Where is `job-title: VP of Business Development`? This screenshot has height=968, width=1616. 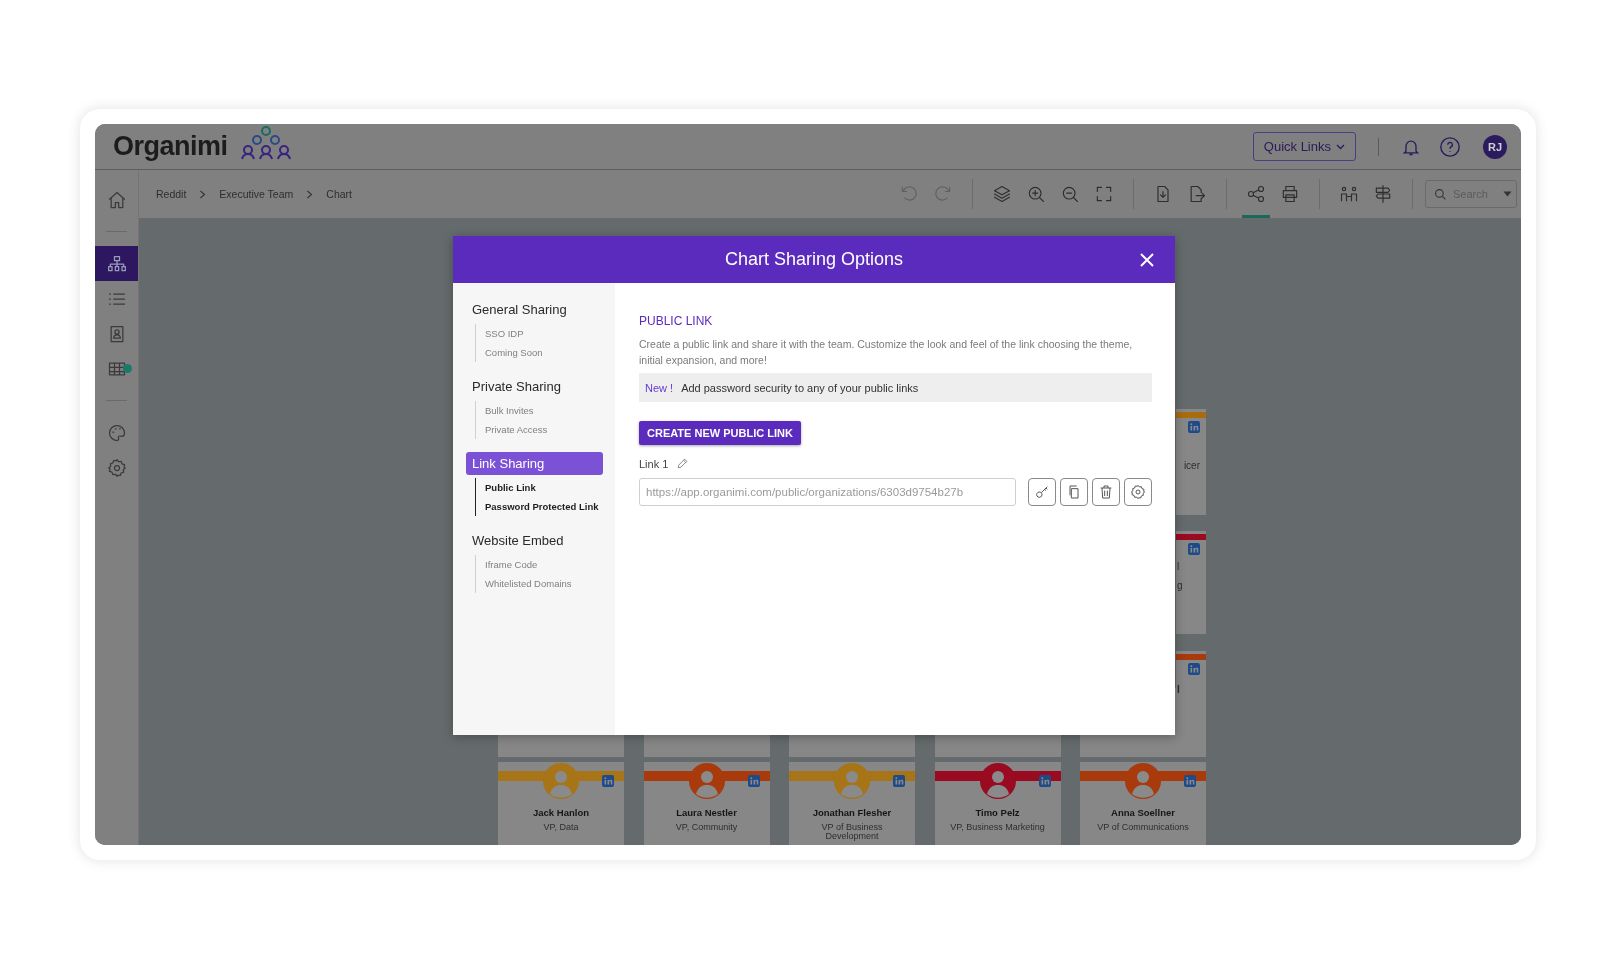
job-title: VP of Business Development is located at coordinates (852, 832).